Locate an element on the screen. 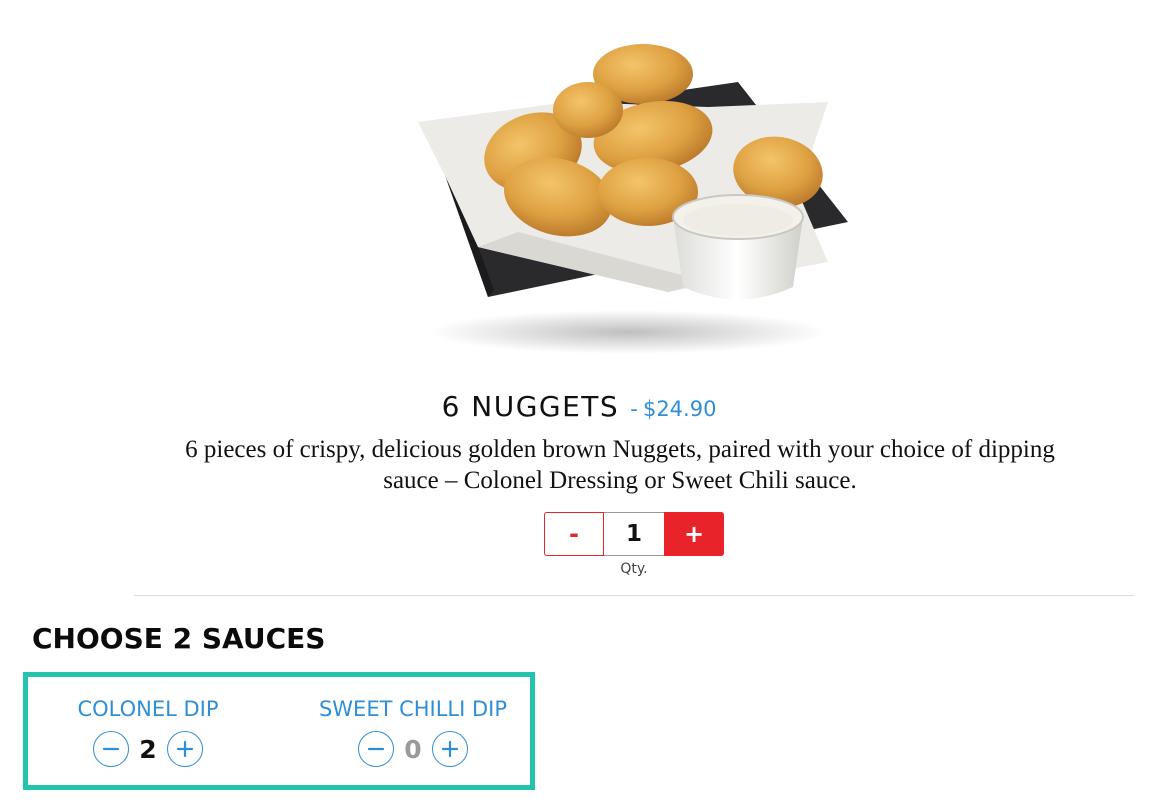 This screenshot has width=1158, height=802. sauce-name: SWEET CHILLI DIP is located at coordinates (413, 709).